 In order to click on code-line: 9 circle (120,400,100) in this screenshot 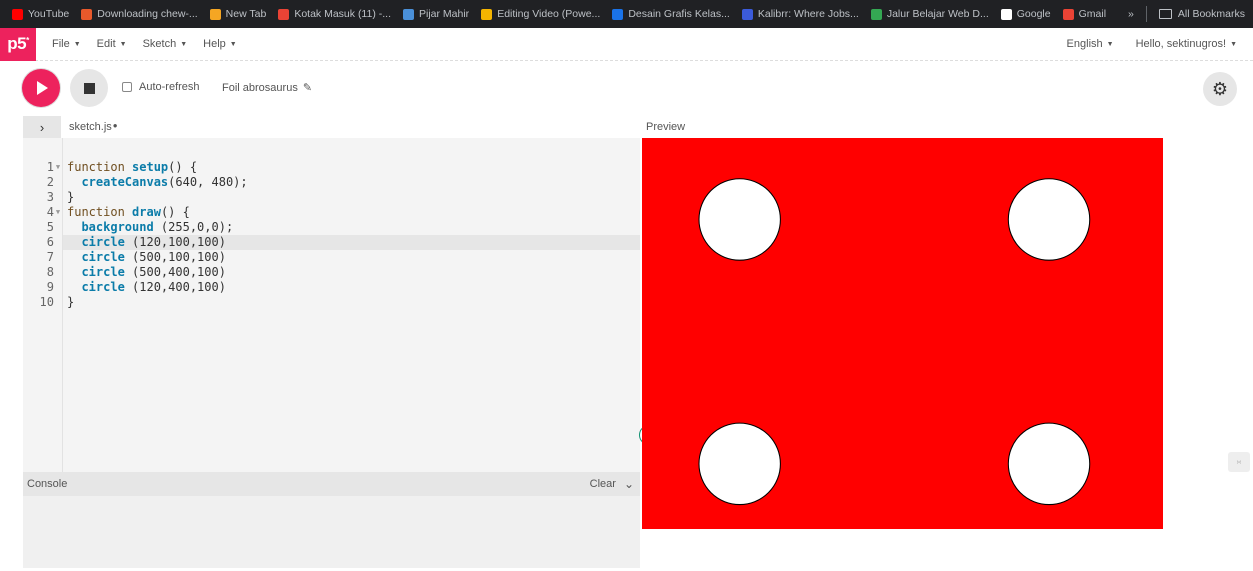, I will do `click(311, 287)`.